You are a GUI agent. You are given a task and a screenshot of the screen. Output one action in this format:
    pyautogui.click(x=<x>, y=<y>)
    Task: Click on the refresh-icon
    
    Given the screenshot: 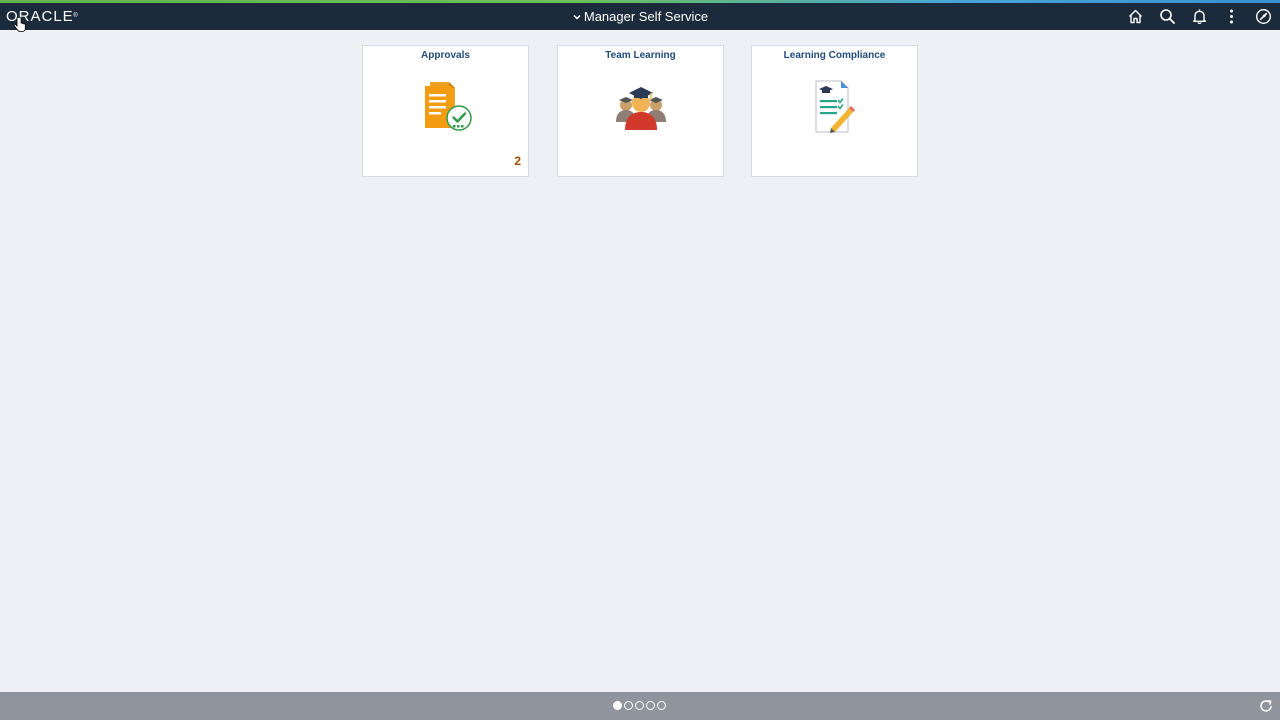 What is the action you would take?
    pyautogui.click(x=1266, y=706)
    